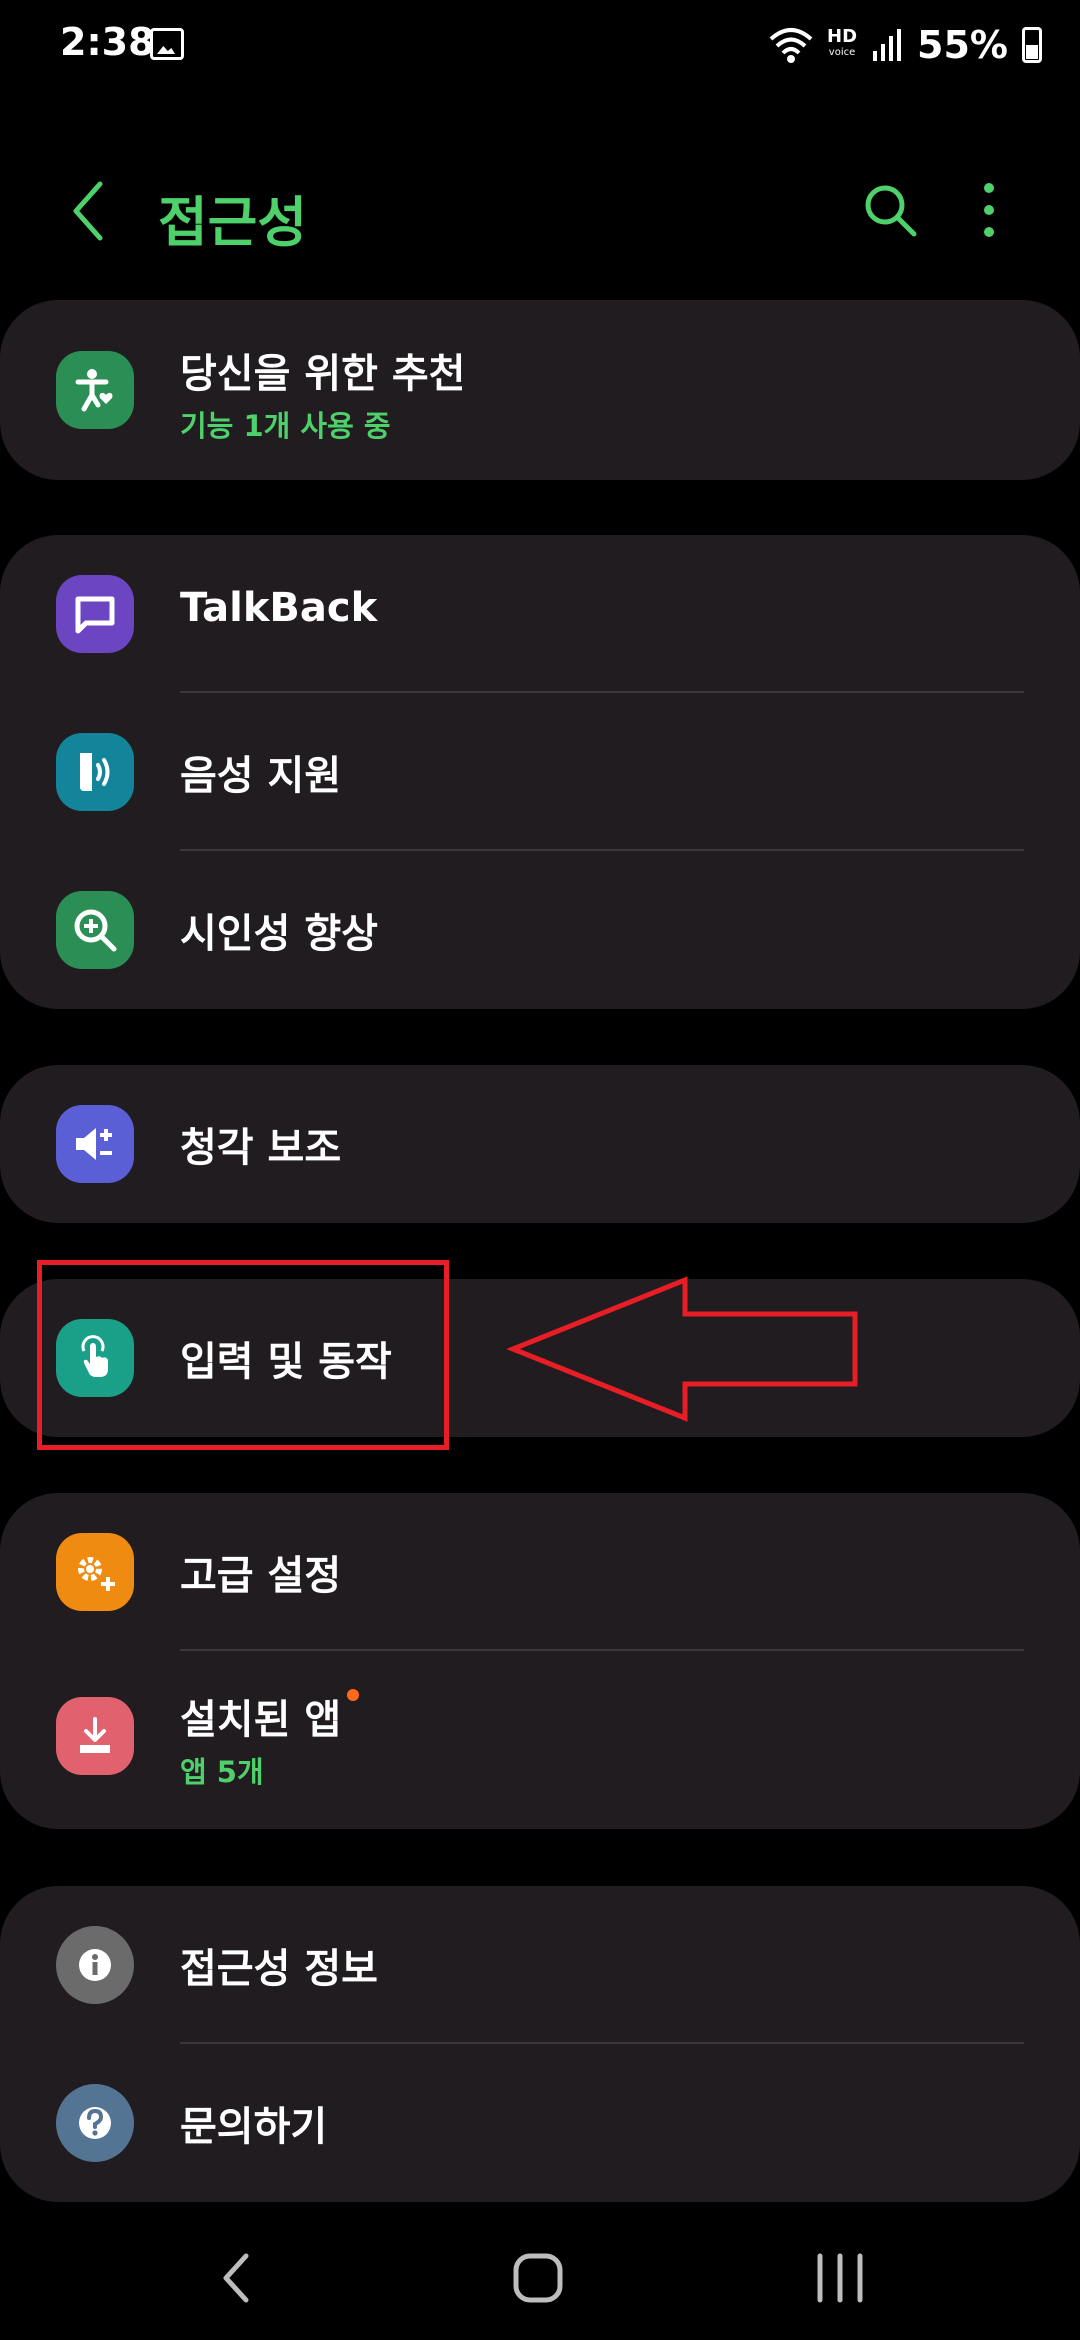 Image resolution: width=1080 pixels, height=2340 pixels. What do you see at coordinates (270, 1716) in the screenshot?
I see `installed-apps-label: 설치된 앱` at bounding box center [270, 1716].